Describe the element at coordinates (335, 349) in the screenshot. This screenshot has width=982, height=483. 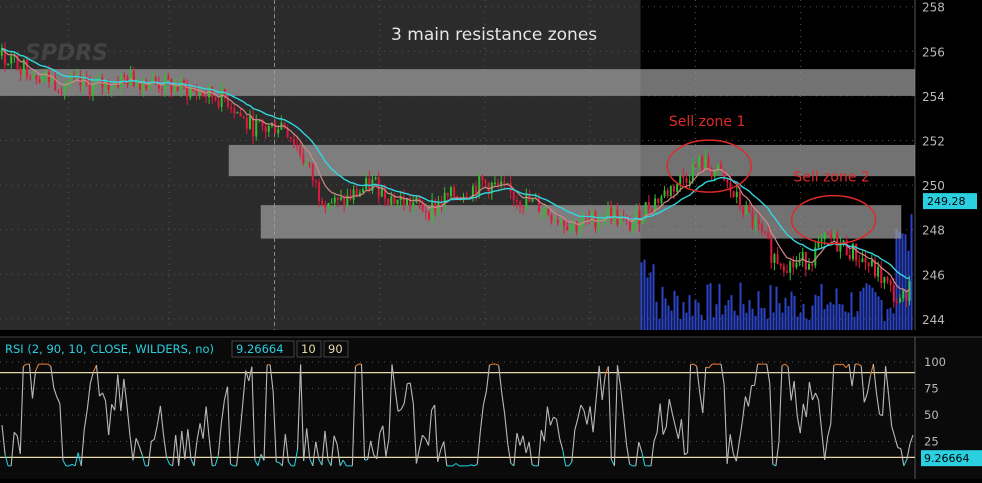
I see `rsi-legend-overbought: 90` at that location.